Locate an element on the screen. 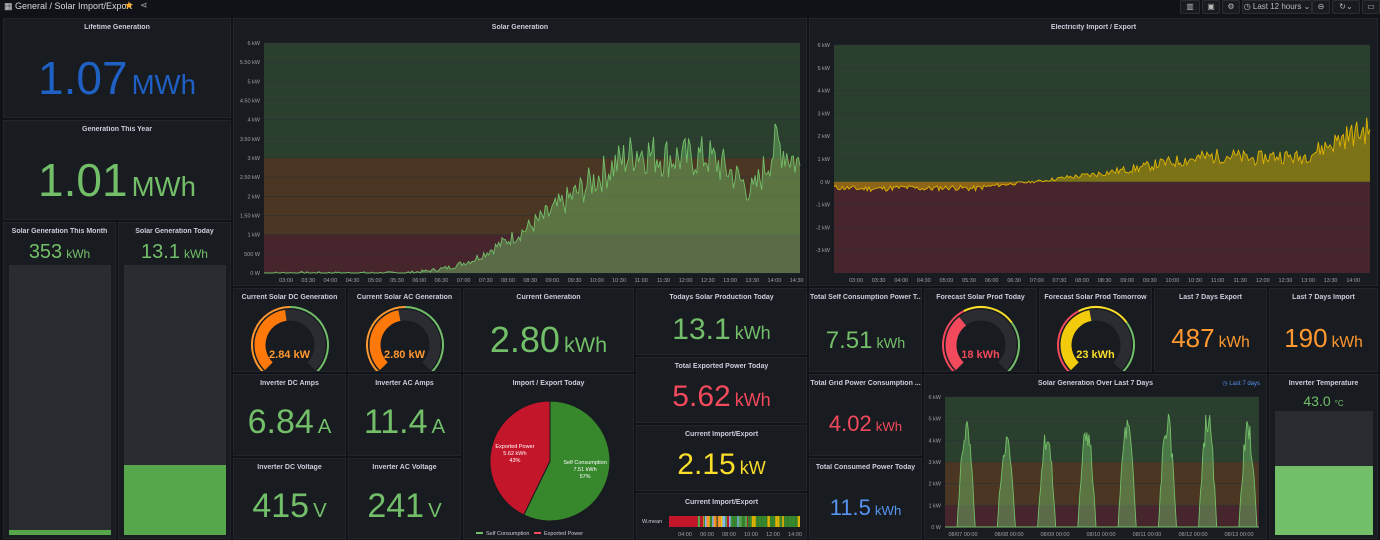  x-tick-label: 10:30 is located at coordinates (1195, 281).